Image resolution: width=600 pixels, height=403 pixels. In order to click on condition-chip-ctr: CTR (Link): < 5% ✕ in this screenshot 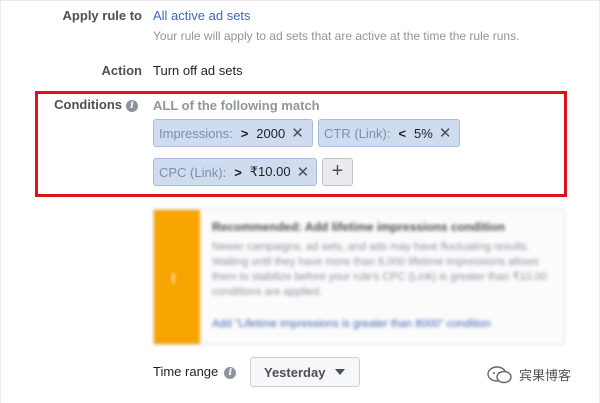, I will do `click(389, 133)`.